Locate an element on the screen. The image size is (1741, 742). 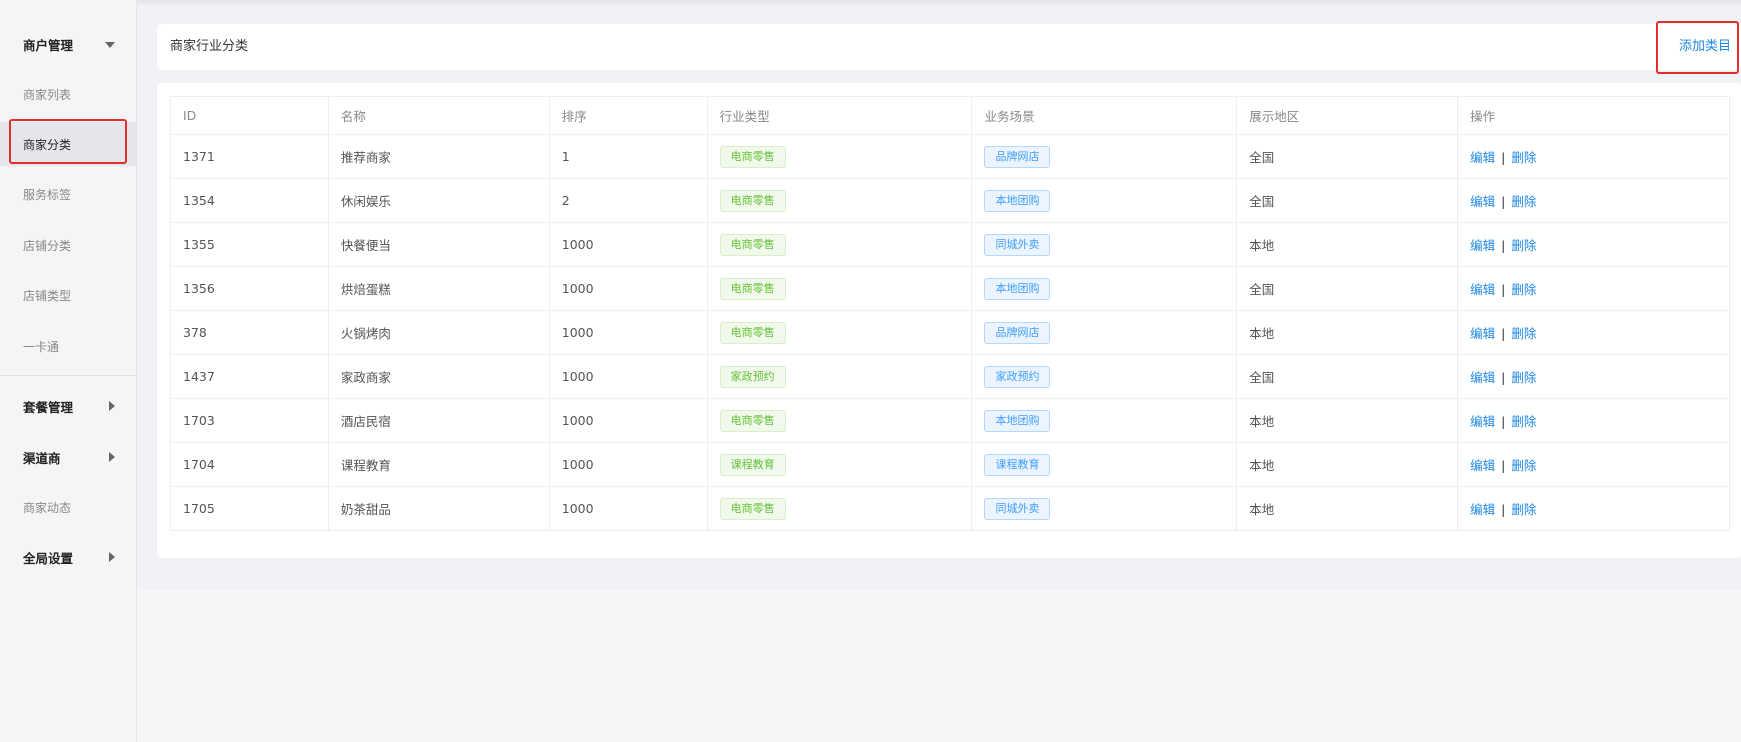
cell-scene: 家政预约 is located at coordinates (1104, 376).